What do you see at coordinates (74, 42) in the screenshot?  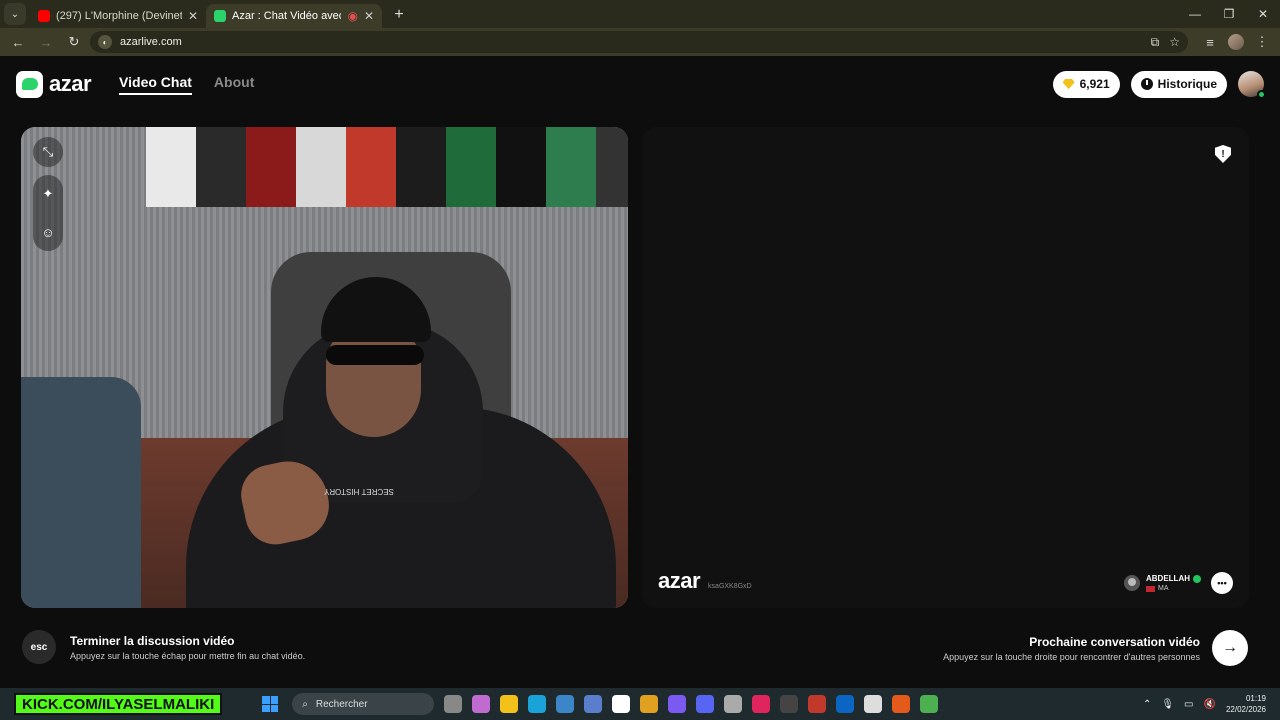 I see `reload-button: ↻` at bounding box center [74, 42].